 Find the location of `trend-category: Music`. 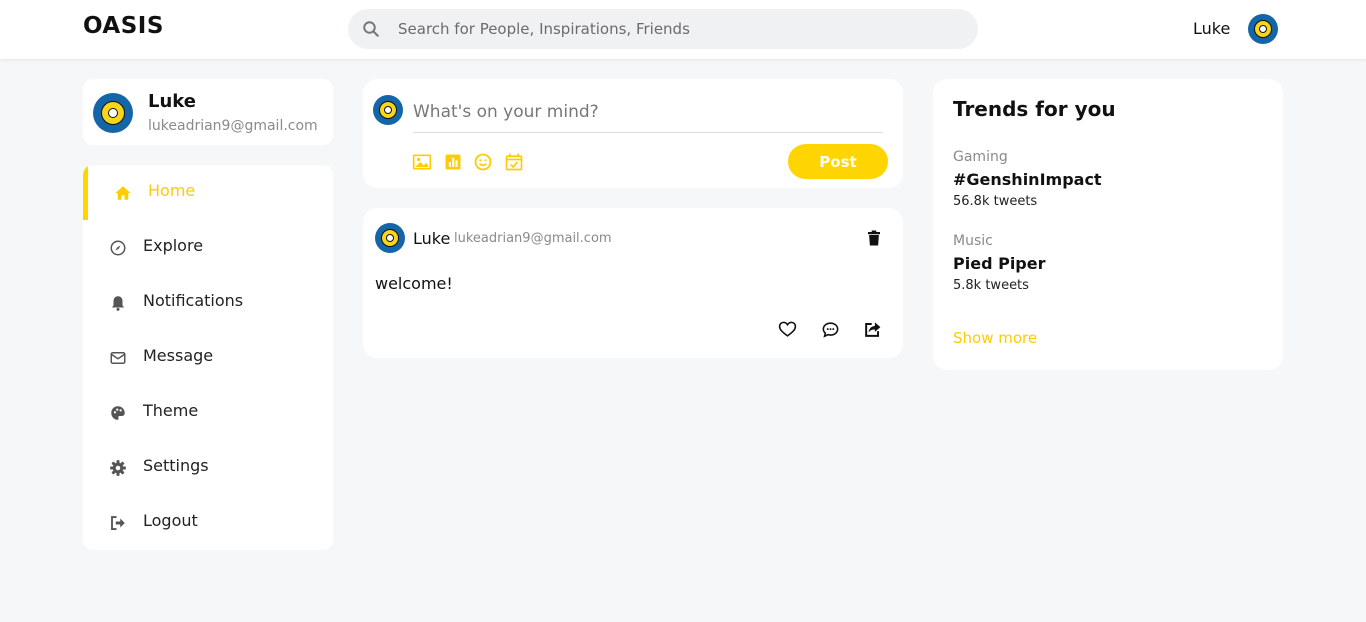

trend-category: Music is located at coordinates (973, 241).